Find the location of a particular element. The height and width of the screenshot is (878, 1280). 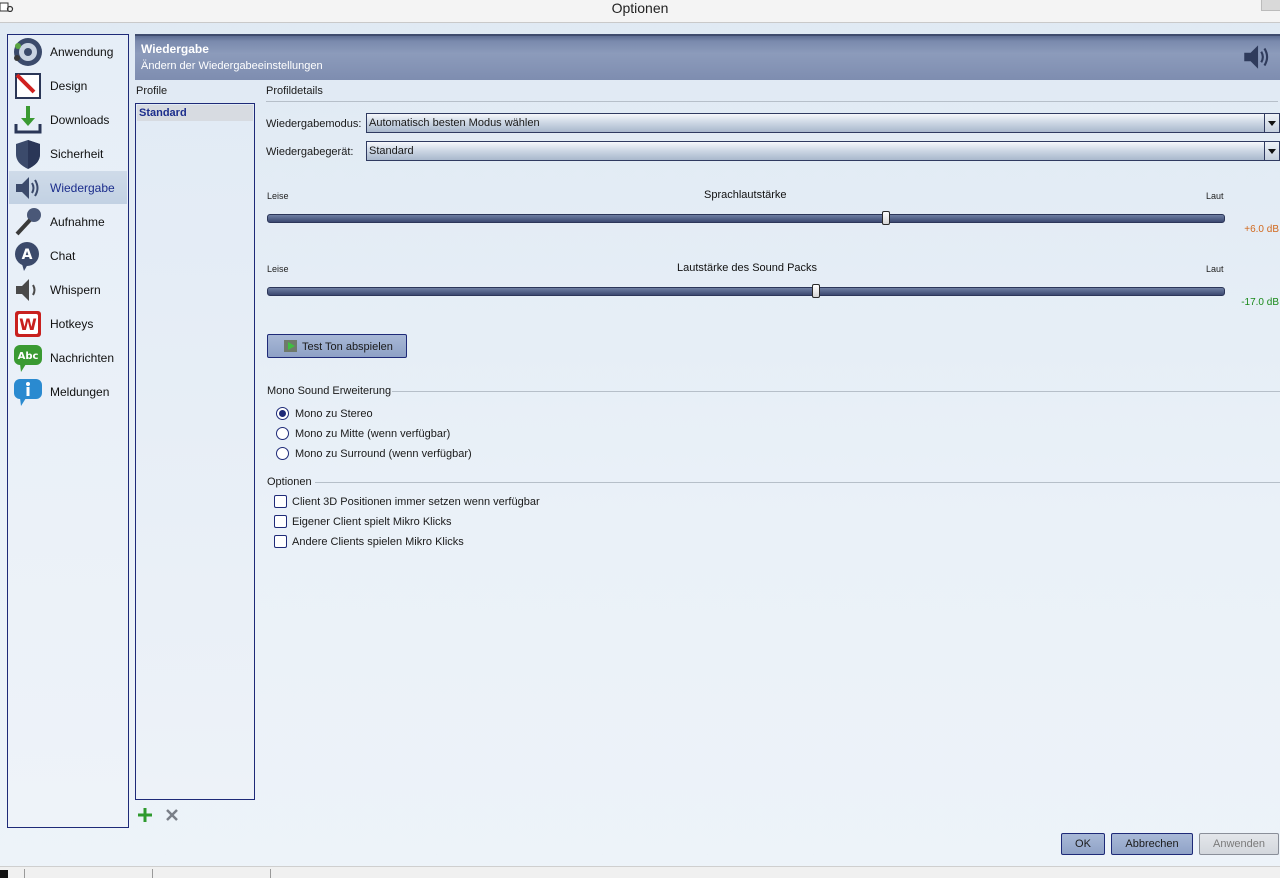

cancel-button: Abbrechen is located at coordinates (1152, 844).